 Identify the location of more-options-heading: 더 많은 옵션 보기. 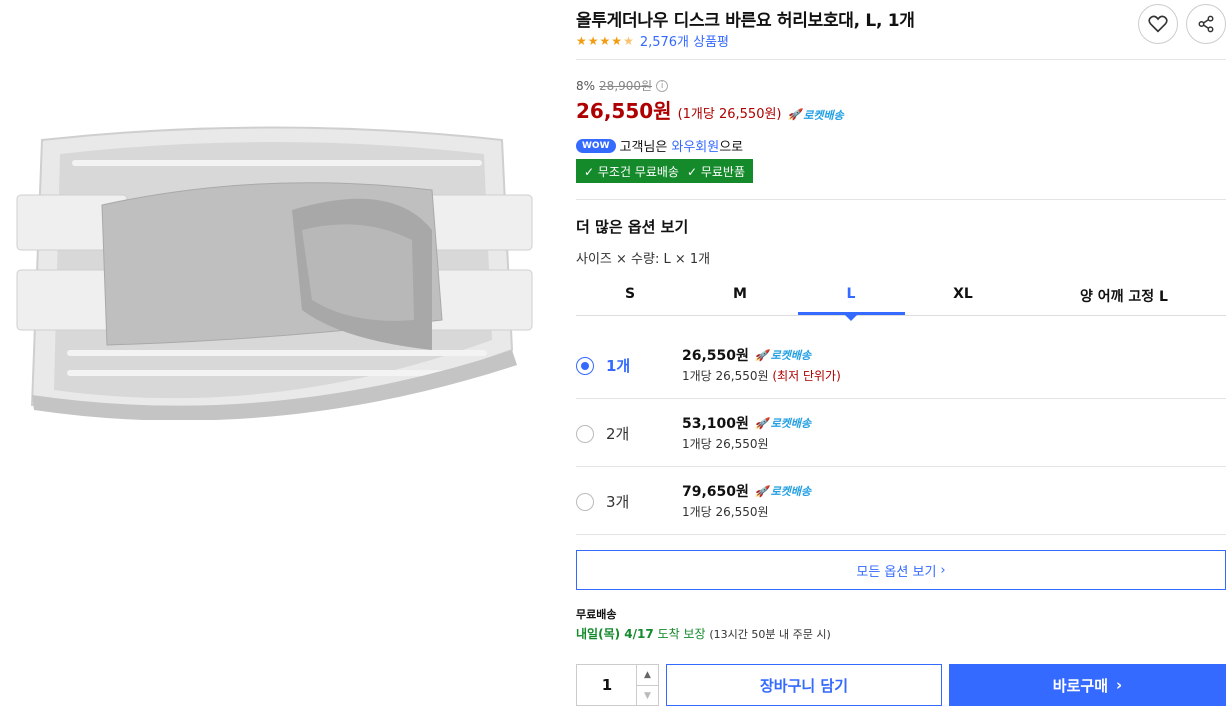
(632, 227).